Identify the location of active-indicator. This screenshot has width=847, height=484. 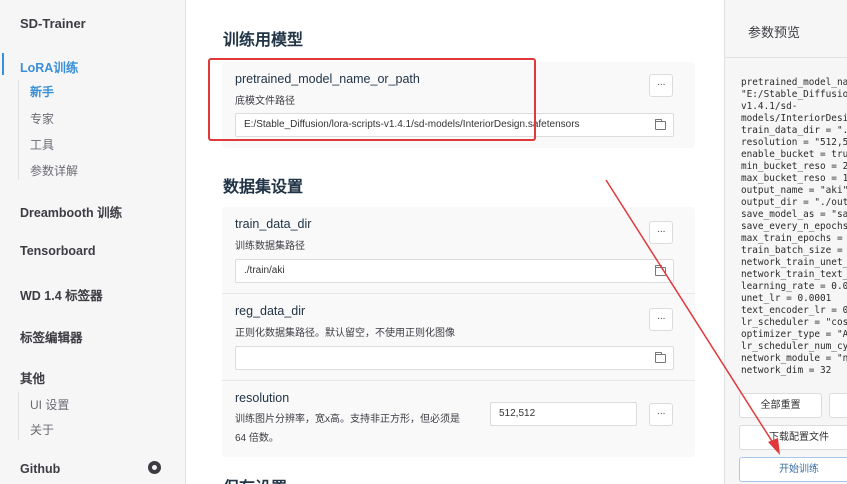
(3, 64).